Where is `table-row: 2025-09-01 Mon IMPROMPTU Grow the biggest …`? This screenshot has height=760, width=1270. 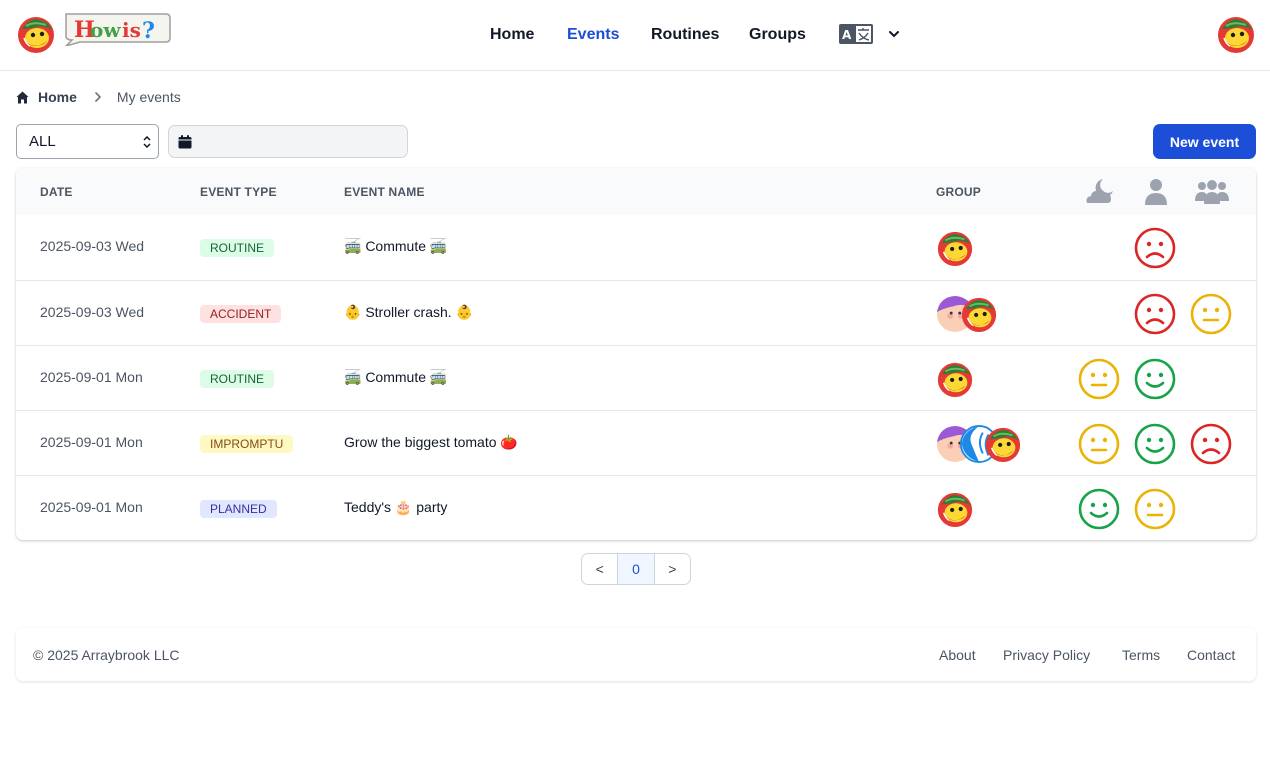
table-row: 2025-09-01 Mon IMPROMPTU Grow the biggest … is located at coordinates (636, 442).